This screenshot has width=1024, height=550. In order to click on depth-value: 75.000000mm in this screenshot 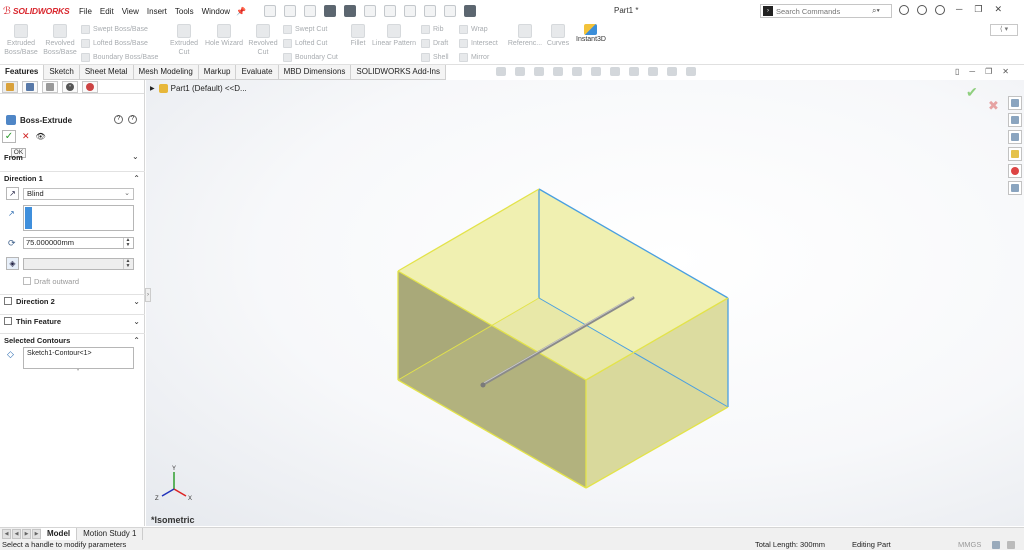, I will do `click(50, 242)`.